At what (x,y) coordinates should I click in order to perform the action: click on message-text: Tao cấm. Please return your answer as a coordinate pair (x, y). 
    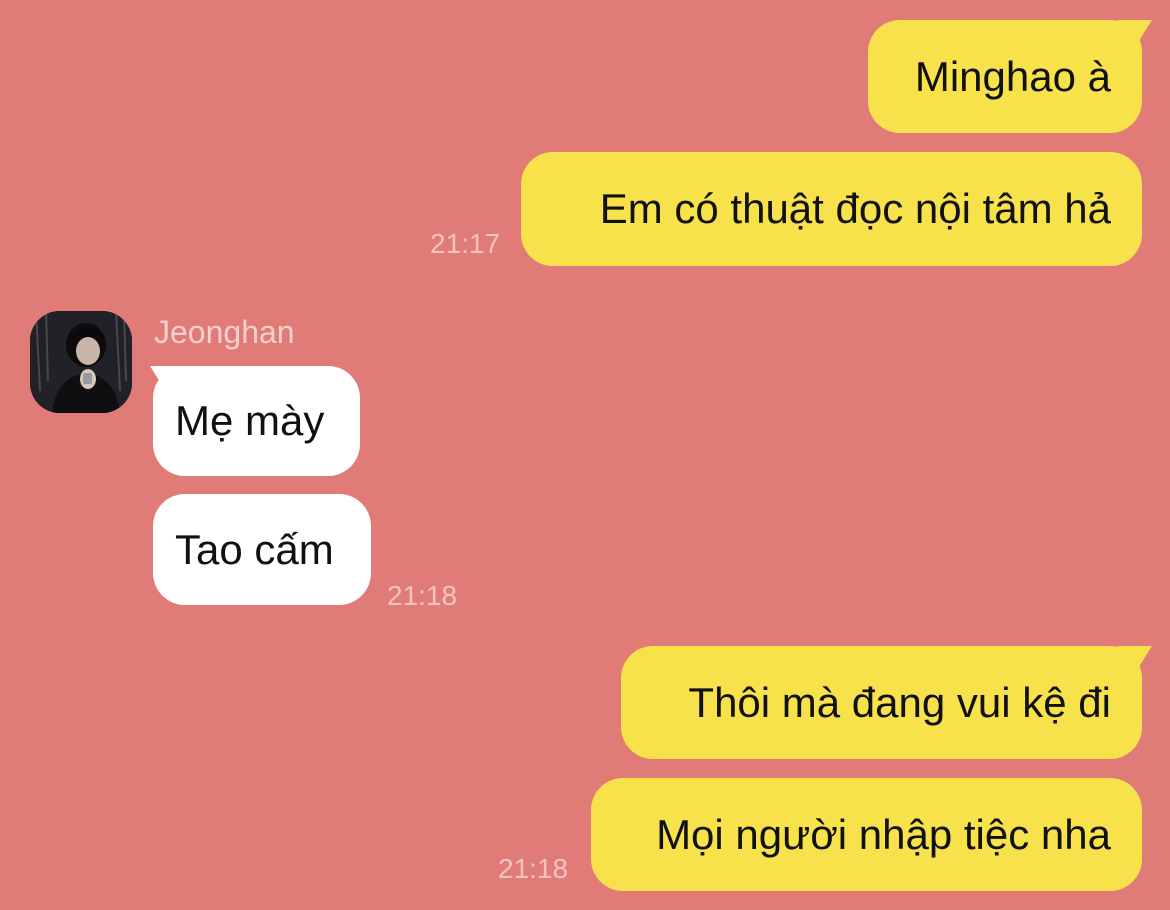
    Looking at the image, I should click on (254, 549).